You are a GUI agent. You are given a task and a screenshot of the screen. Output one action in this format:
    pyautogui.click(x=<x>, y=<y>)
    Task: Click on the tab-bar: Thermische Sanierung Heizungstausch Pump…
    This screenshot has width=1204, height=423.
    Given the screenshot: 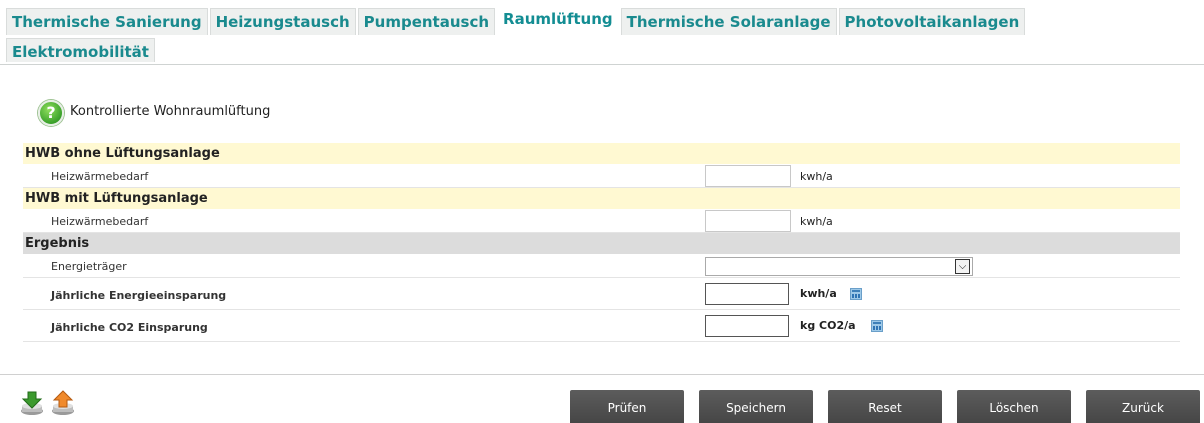 What is the action you would take?
    pyautogui.click(x=603, y=35)
    